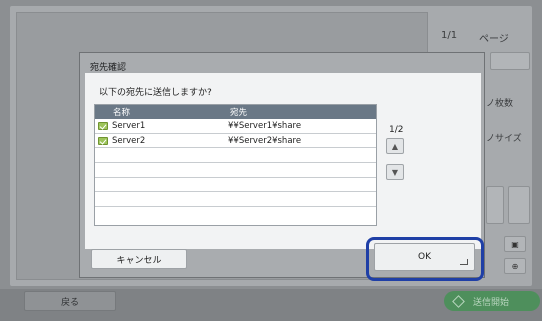 This screenshot has width=542, height=321. Describe the element at coordinates (494, 39) in the screenshot. I see `page-unit-label: ページ` at that location.